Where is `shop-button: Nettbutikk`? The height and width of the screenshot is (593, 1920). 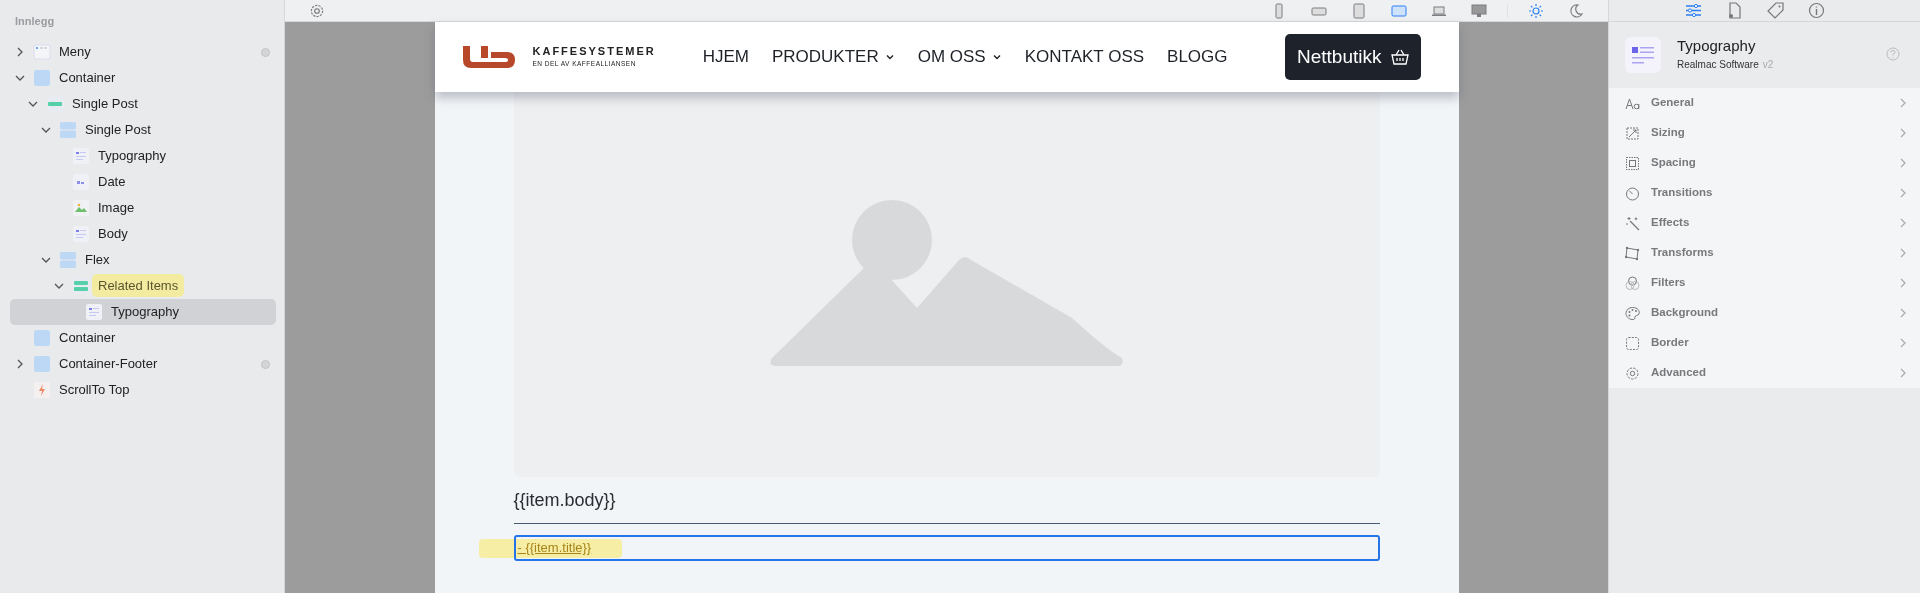
shop-button: Nettbutikk is located at coordinates (1353, 57).